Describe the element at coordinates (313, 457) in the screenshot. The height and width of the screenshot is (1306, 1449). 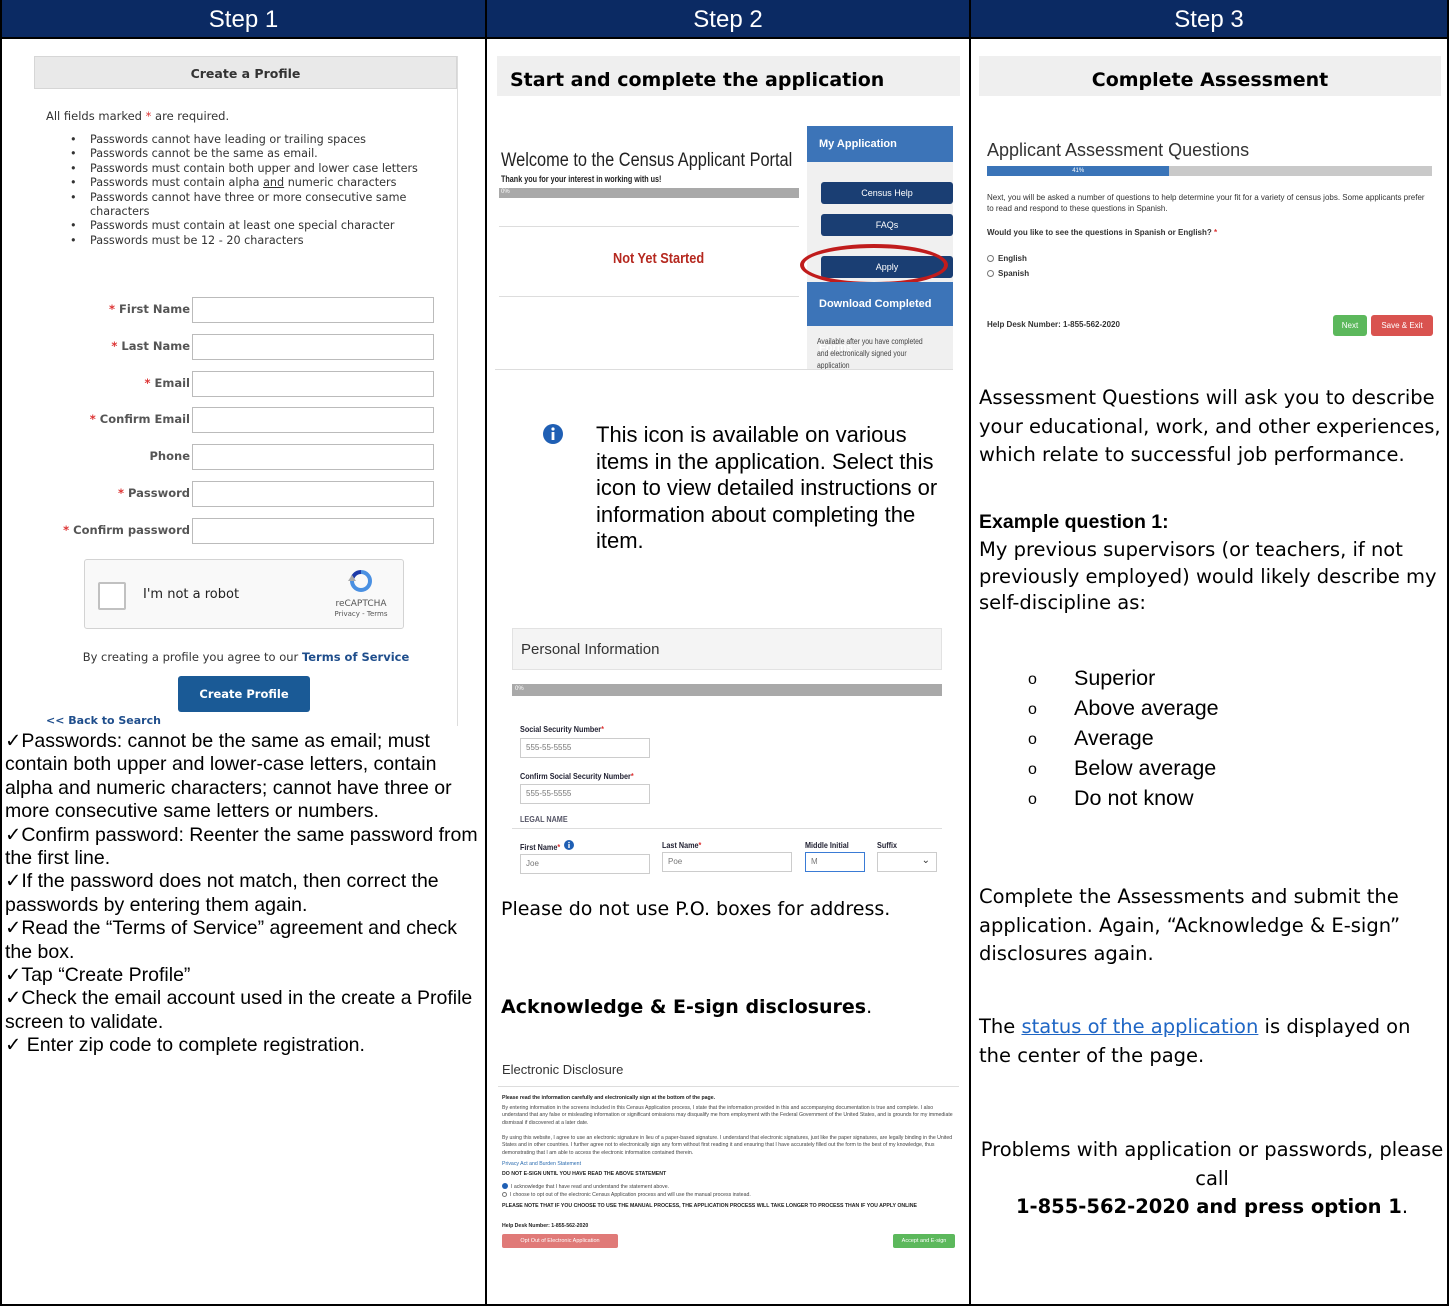
I see `phone-input` at that location.